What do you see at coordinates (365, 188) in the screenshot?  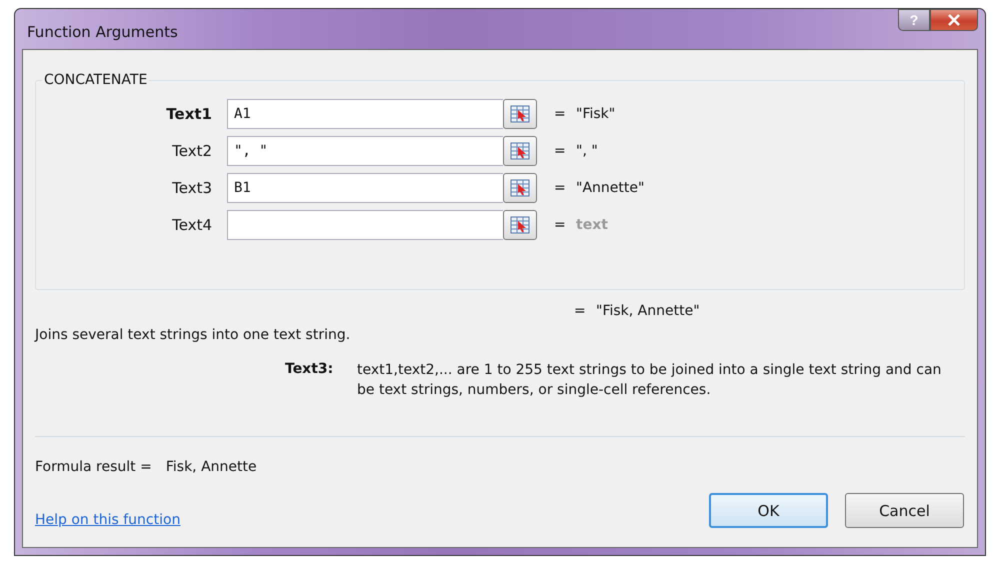 I see `input-field: B1` at bounding box center [365, 188].